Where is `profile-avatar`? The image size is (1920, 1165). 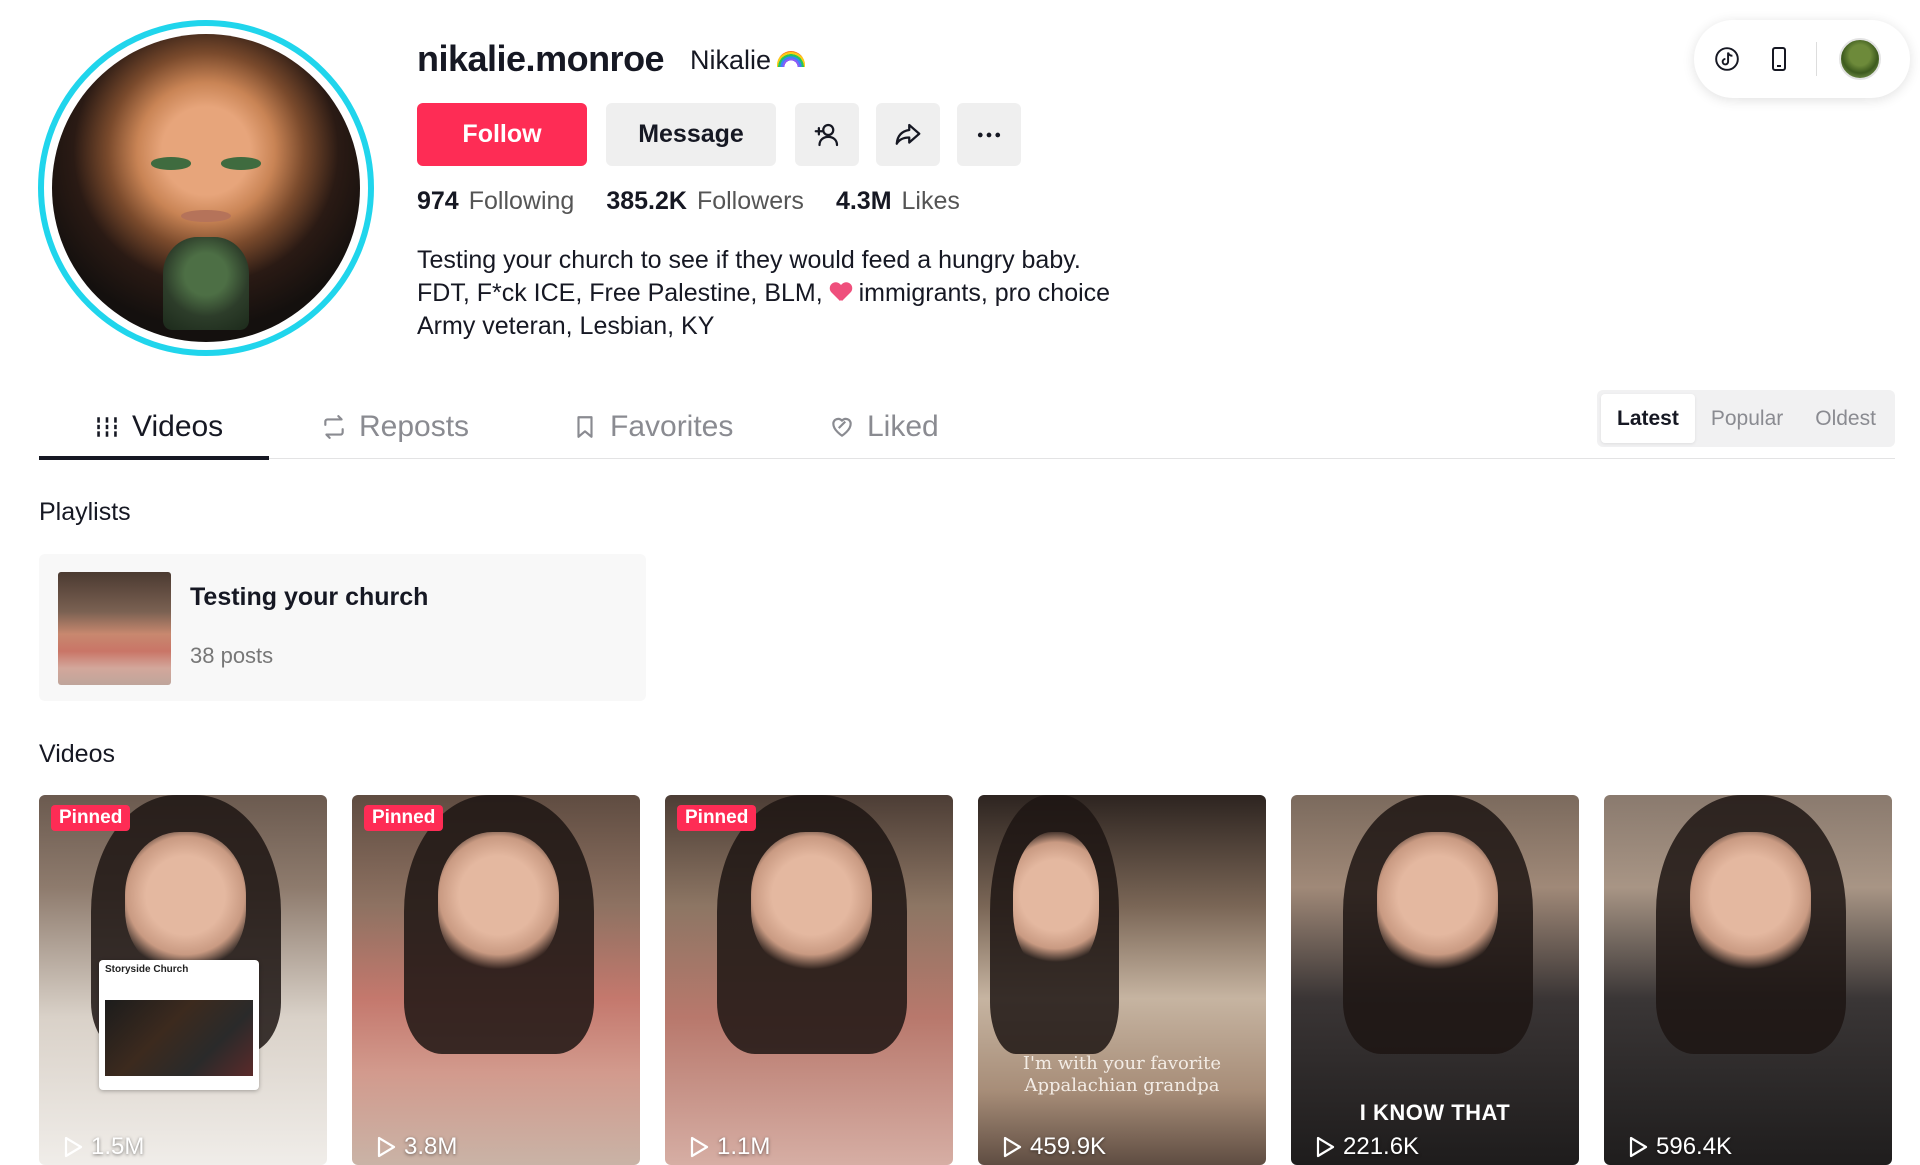 profile-avatar is located at coordinates (206, 188).